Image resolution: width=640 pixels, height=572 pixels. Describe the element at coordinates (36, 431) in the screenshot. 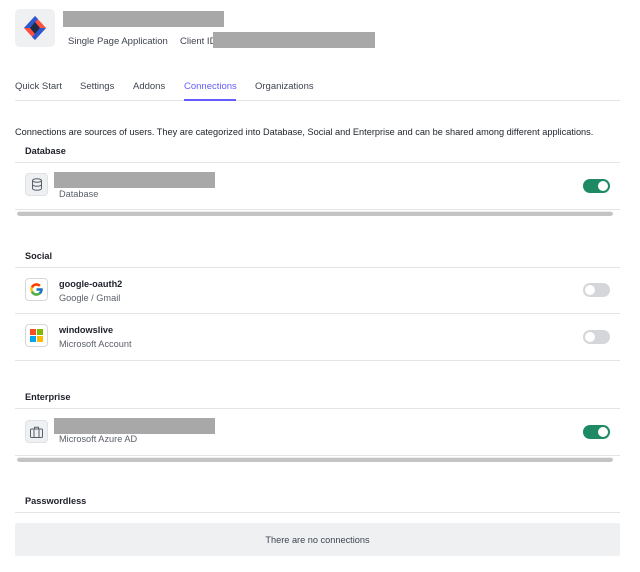

I see `briefcase-icon` at that location.